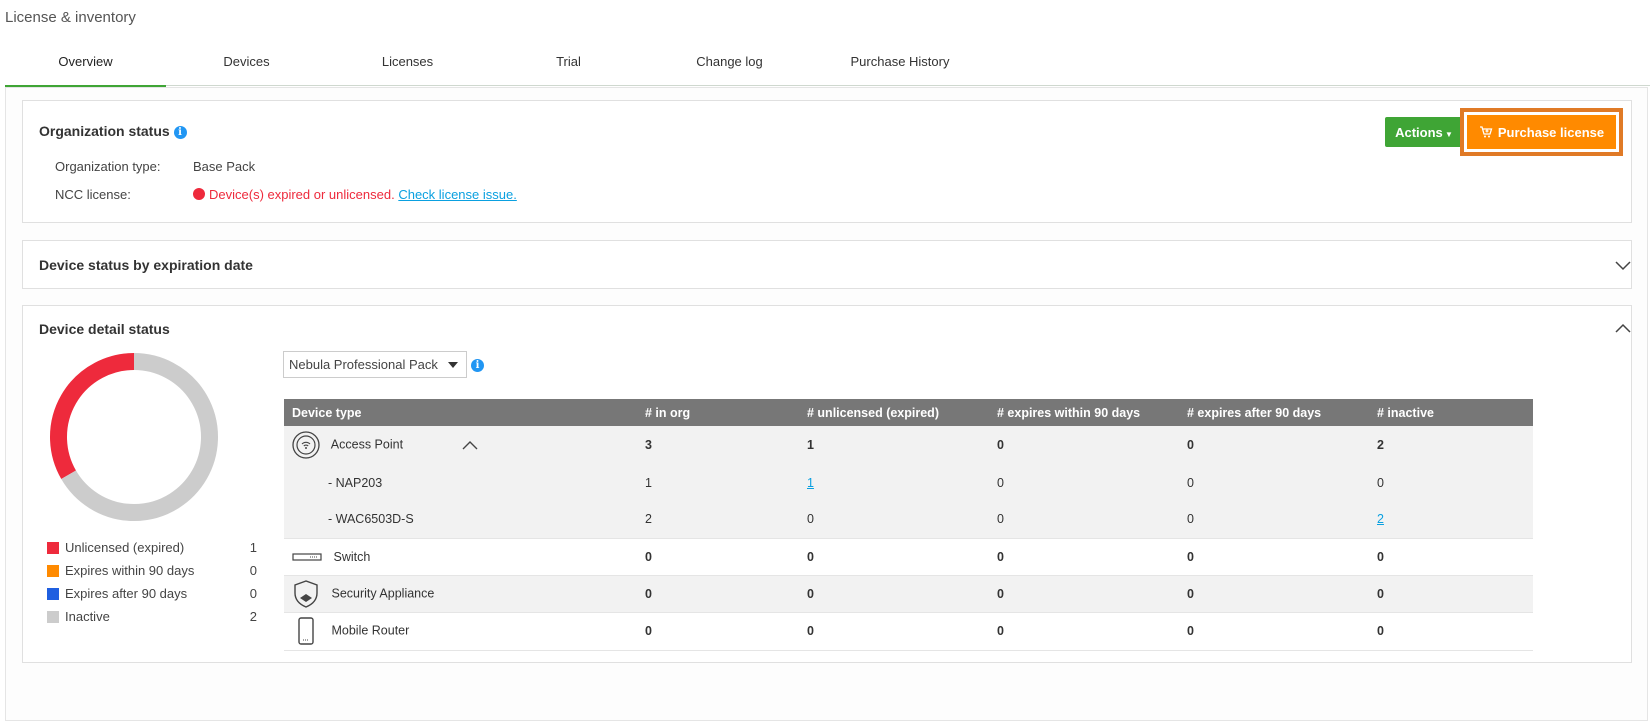 The image size is (1650, 721). I want to click on tab-licenses: Licenses, so click(407, 65).